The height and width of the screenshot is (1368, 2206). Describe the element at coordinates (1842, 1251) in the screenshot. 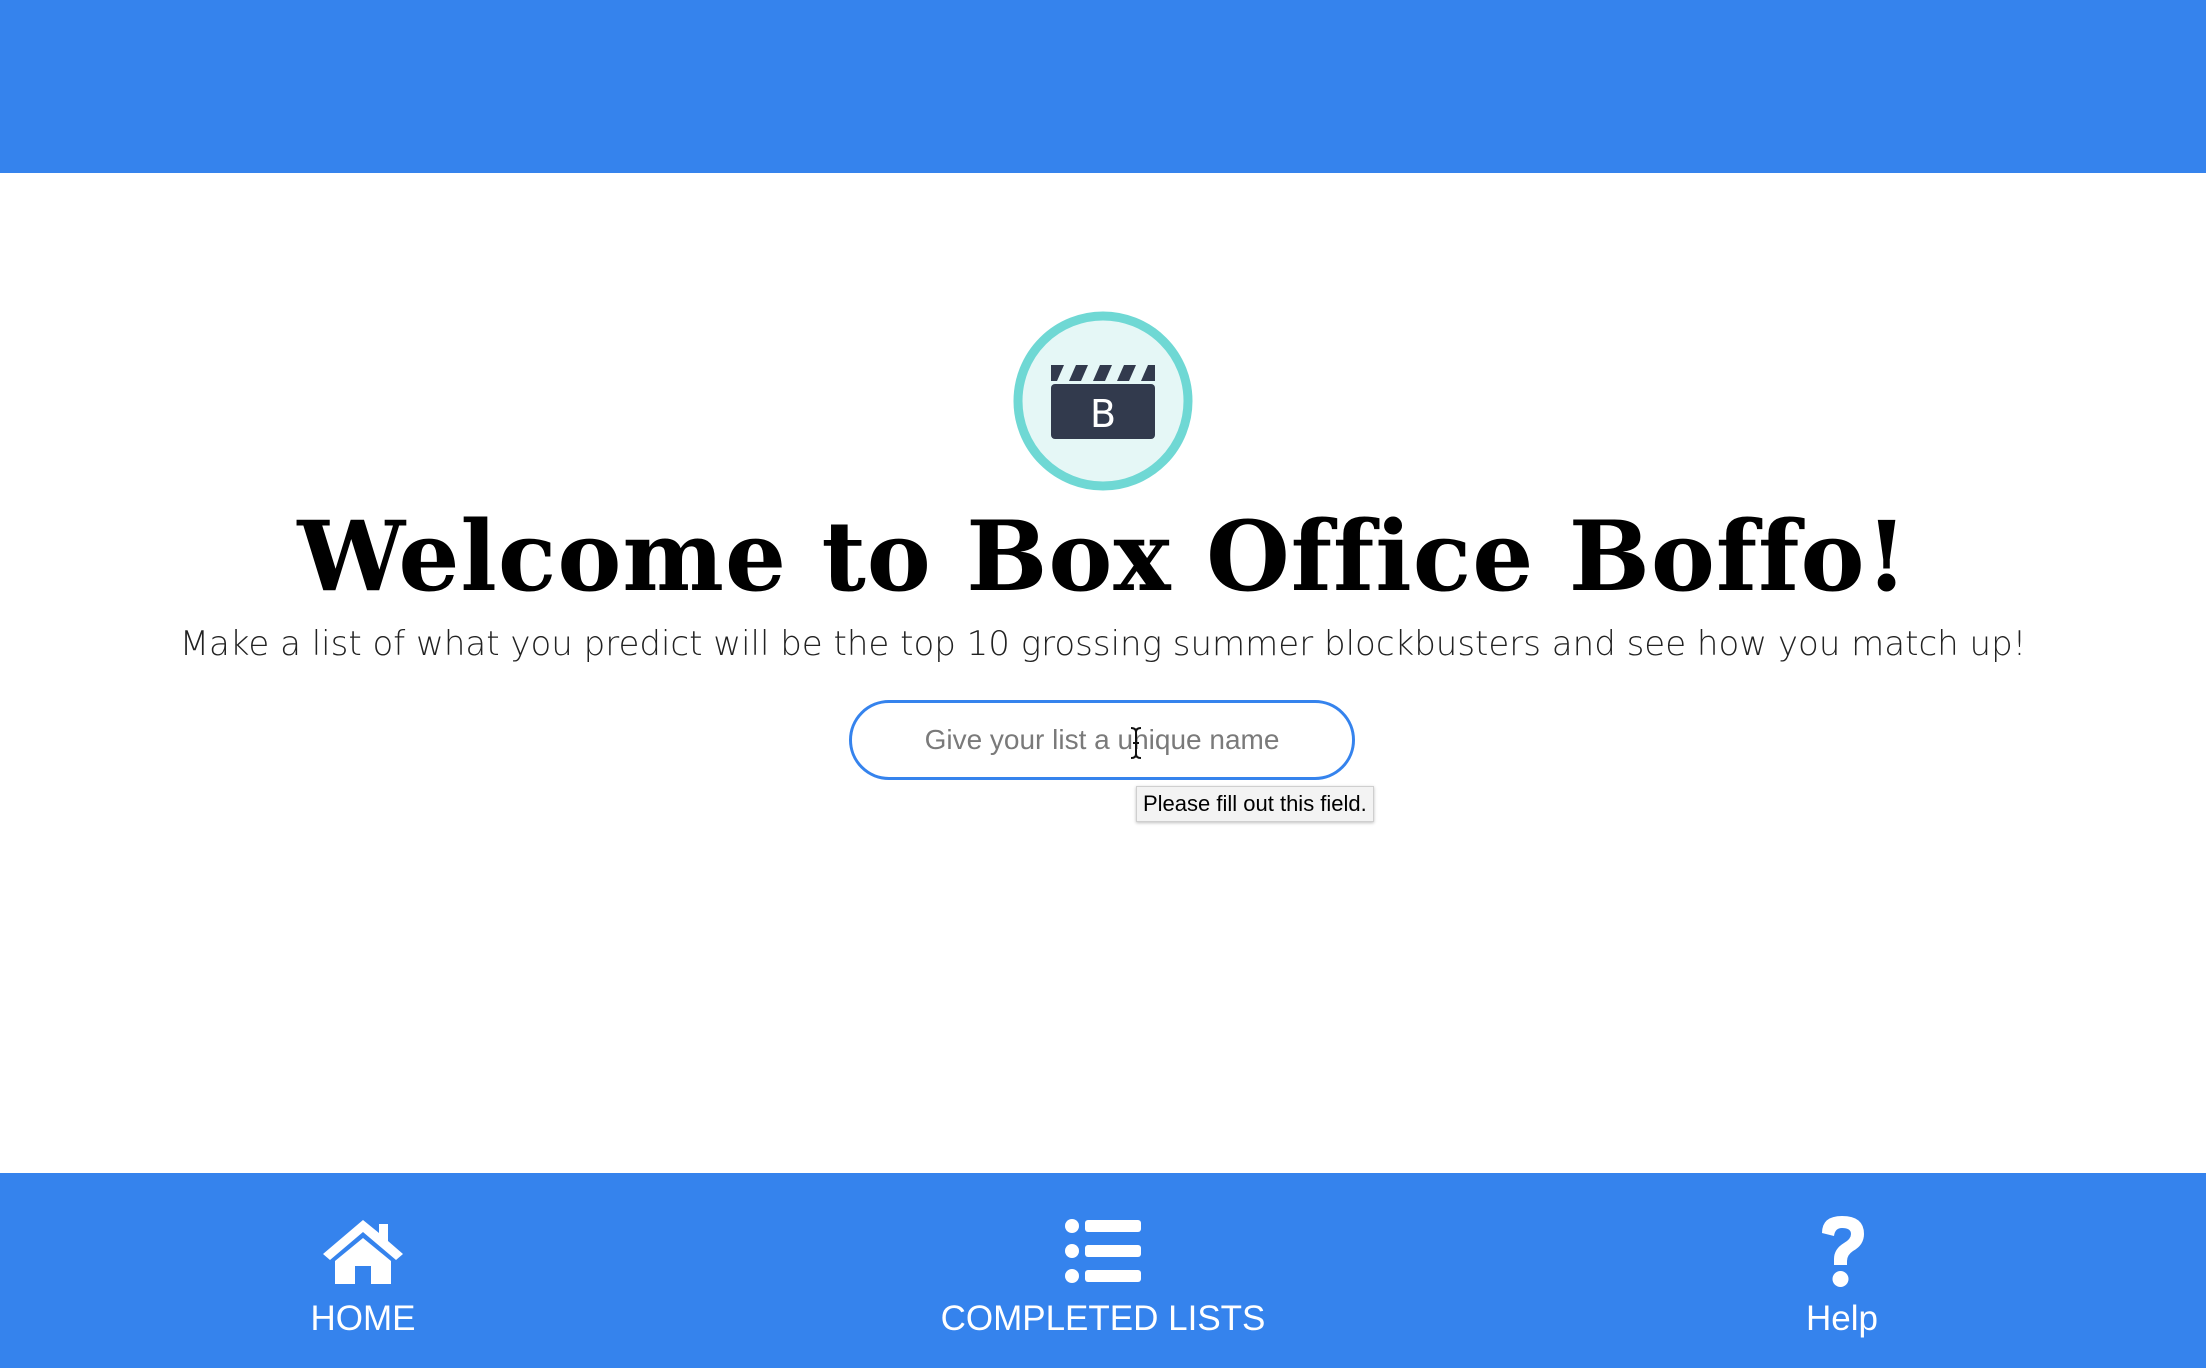

I see `question-icon` at that location.